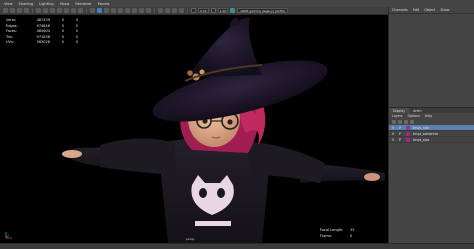 This screenshot has height=249, width=474. I want to click on shadows-icon, so click(127, 10).